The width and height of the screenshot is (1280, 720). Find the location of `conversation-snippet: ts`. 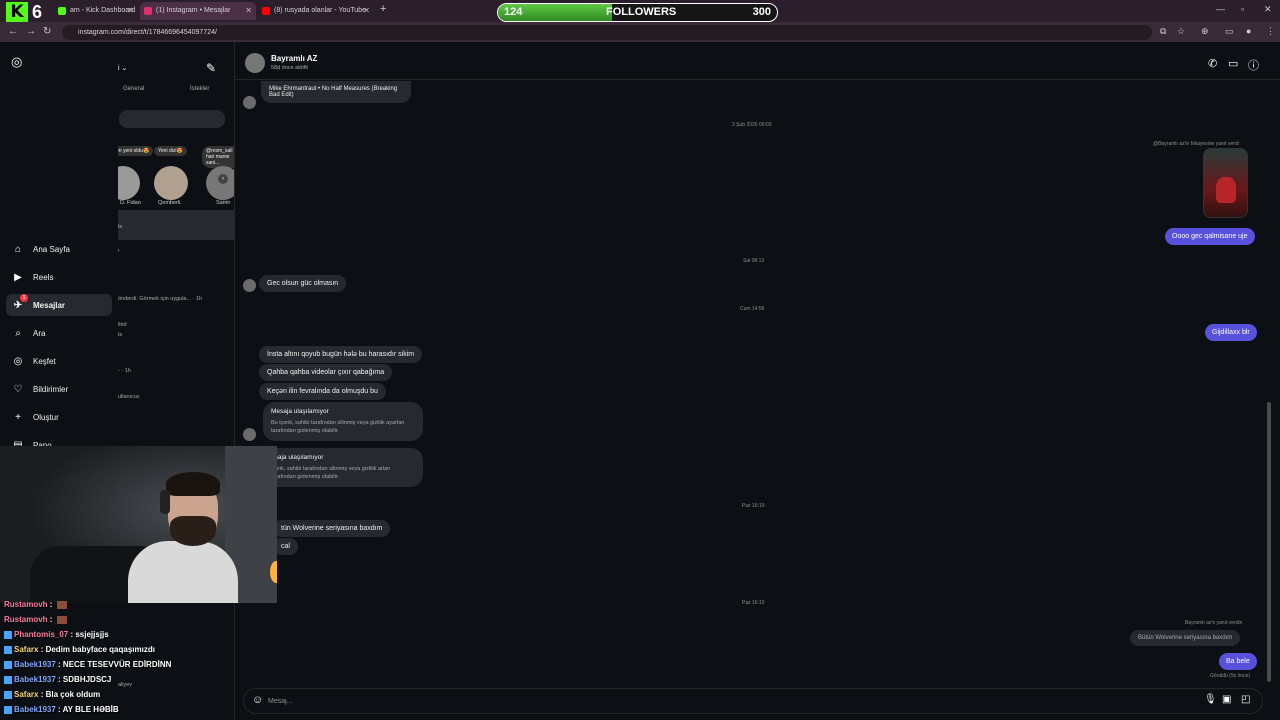

conversation-snippet: ts is located at coordinates (120, 227).